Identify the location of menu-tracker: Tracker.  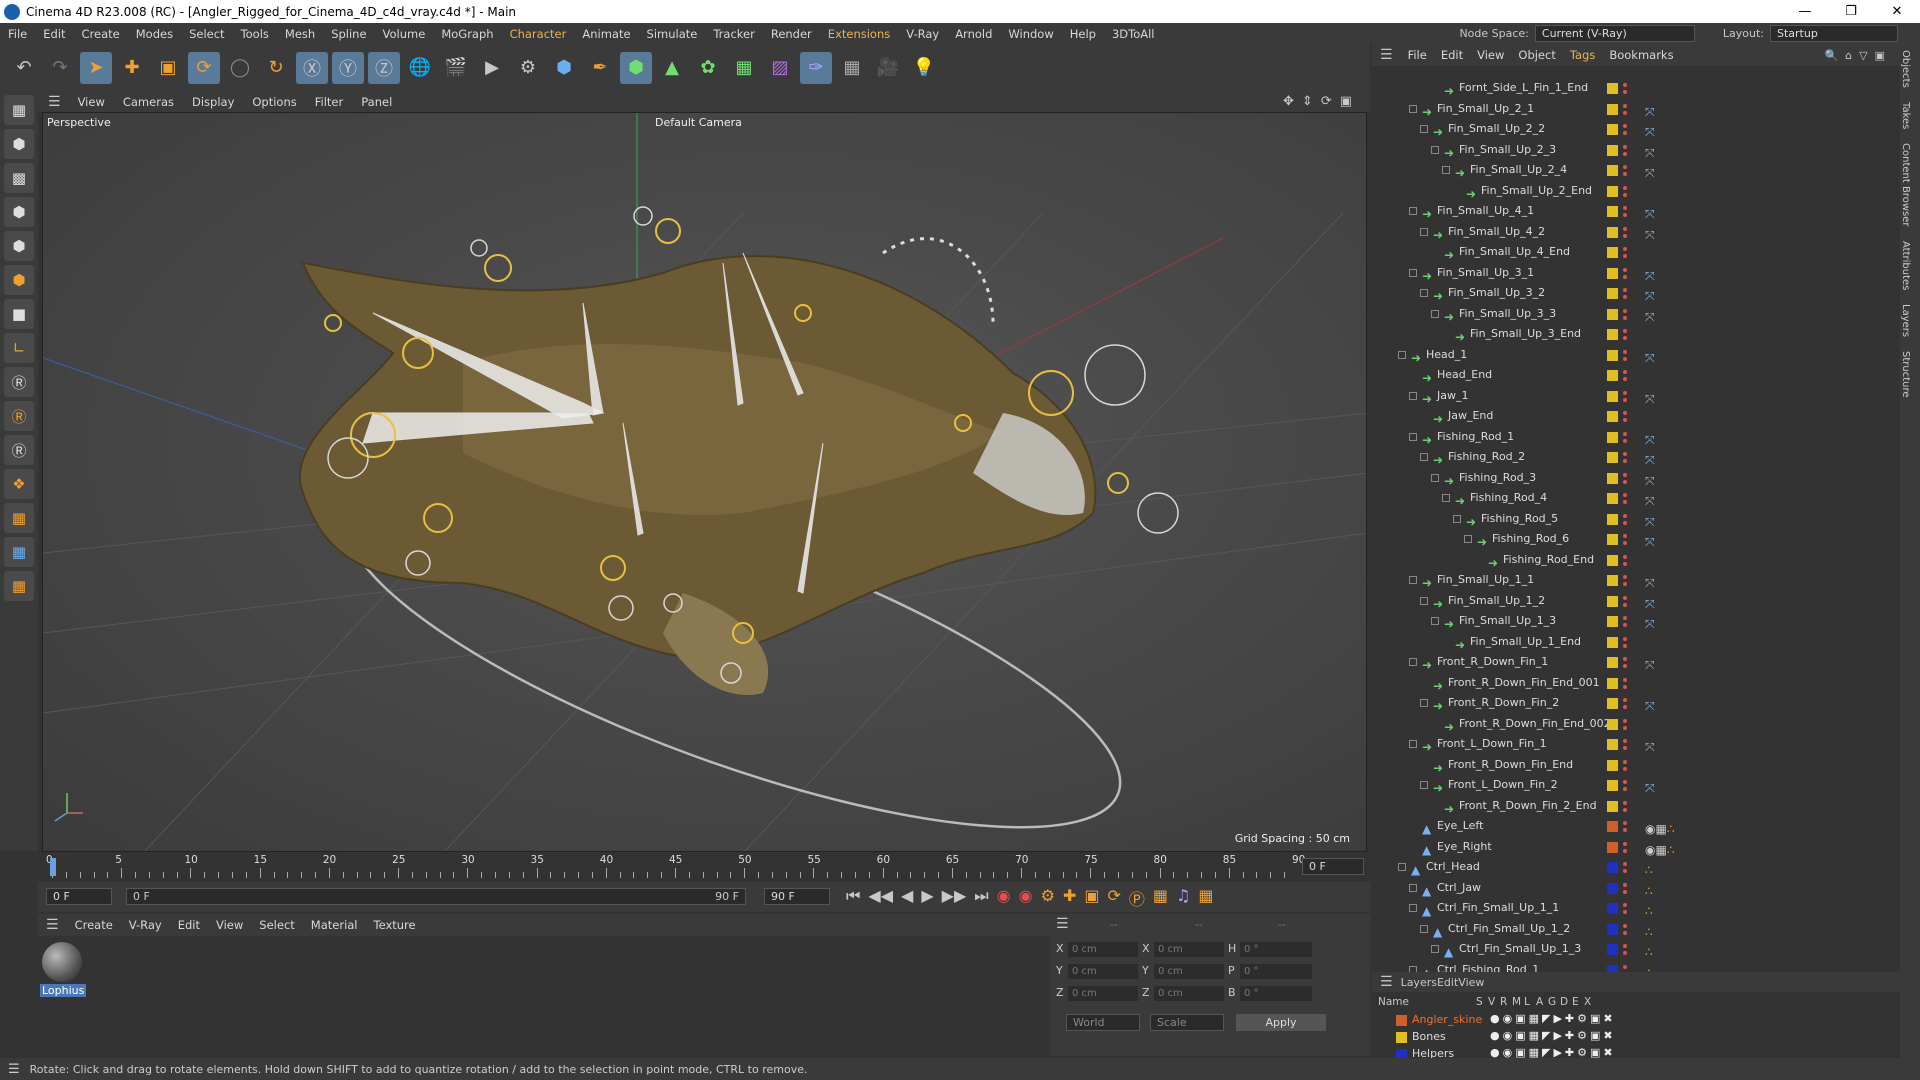
(734, 34).